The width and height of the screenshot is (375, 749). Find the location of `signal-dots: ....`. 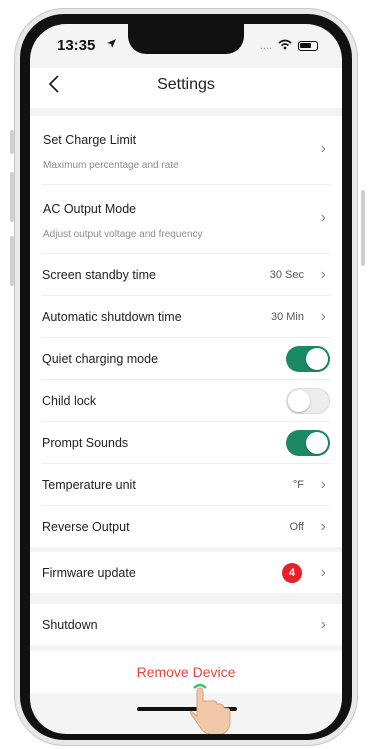

signal-dots: .... is located at coordinates (265, 46).